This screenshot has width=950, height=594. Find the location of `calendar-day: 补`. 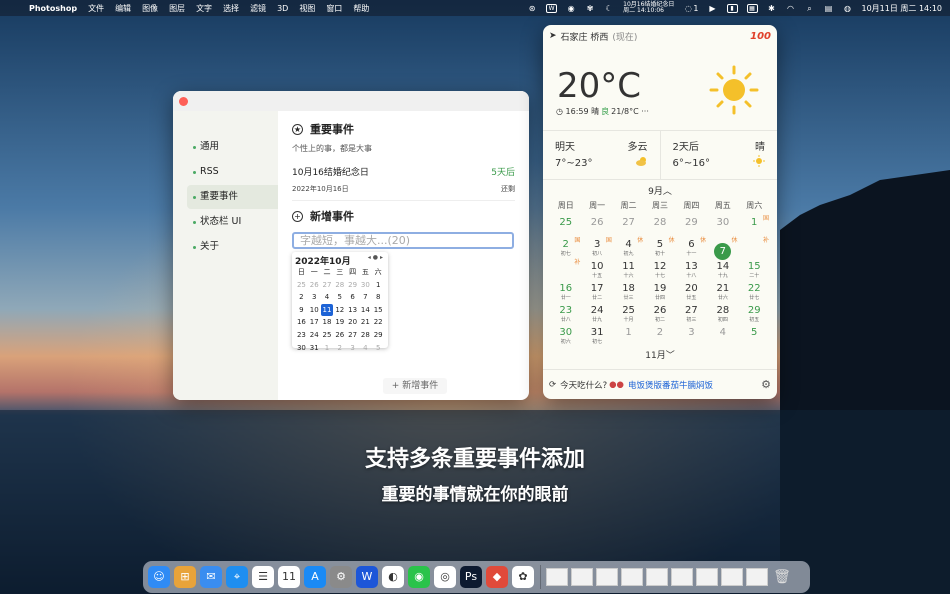

calendar-day: 补 is located at coordinates (565, 271).